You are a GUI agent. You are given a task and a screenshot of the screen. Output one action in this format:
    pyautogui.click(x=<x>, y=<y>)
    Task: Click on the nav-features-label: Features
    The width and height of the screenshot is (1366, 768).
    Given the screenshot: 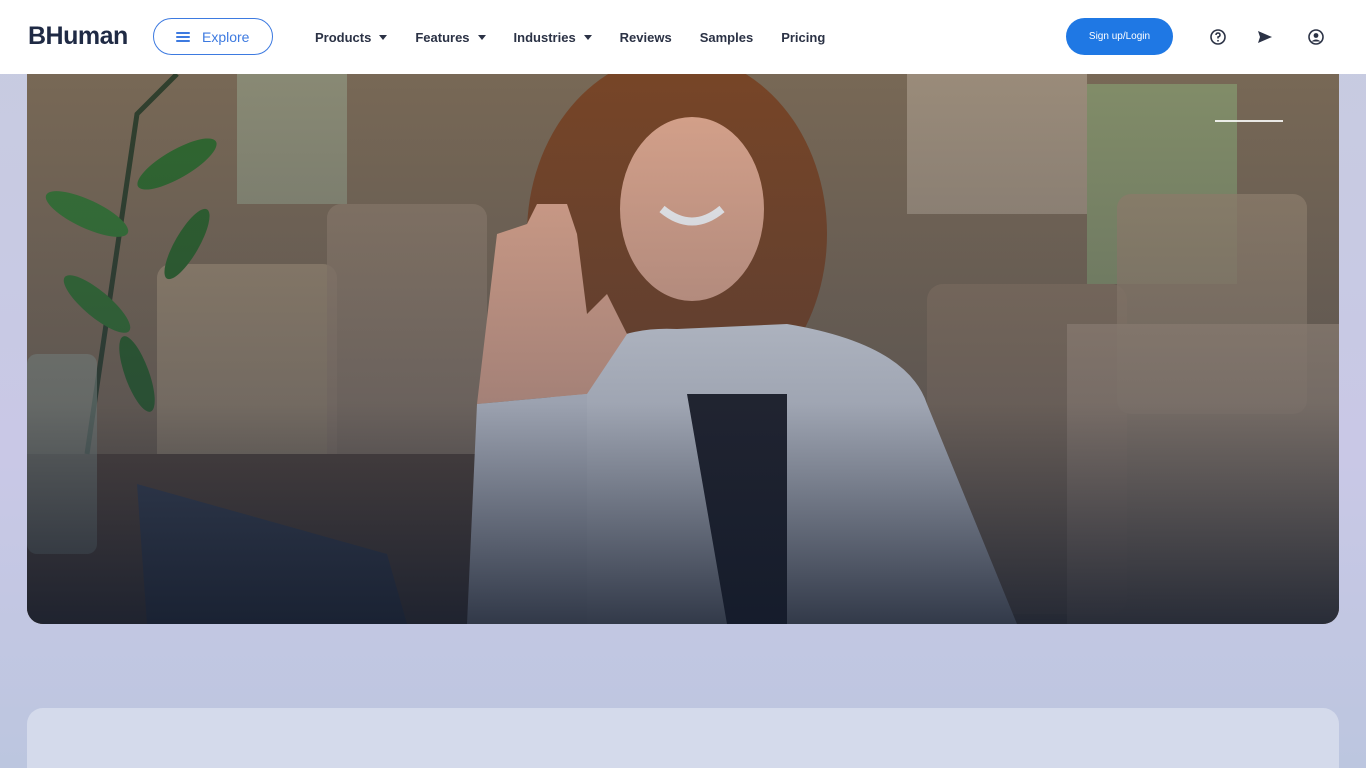 What is the action you would take?
    pyautogui.click(x=442, y=37)
    